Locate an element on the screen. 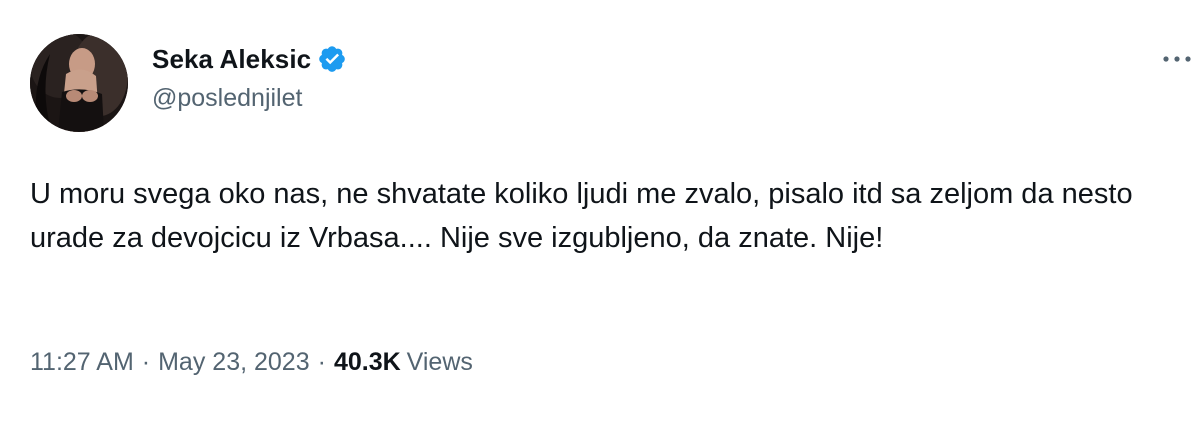 The image size is (1200, 421). tweet-meta: 11:27 AM · May 23, 2023 · 40.3K Views is located at coordinates (251, 362).